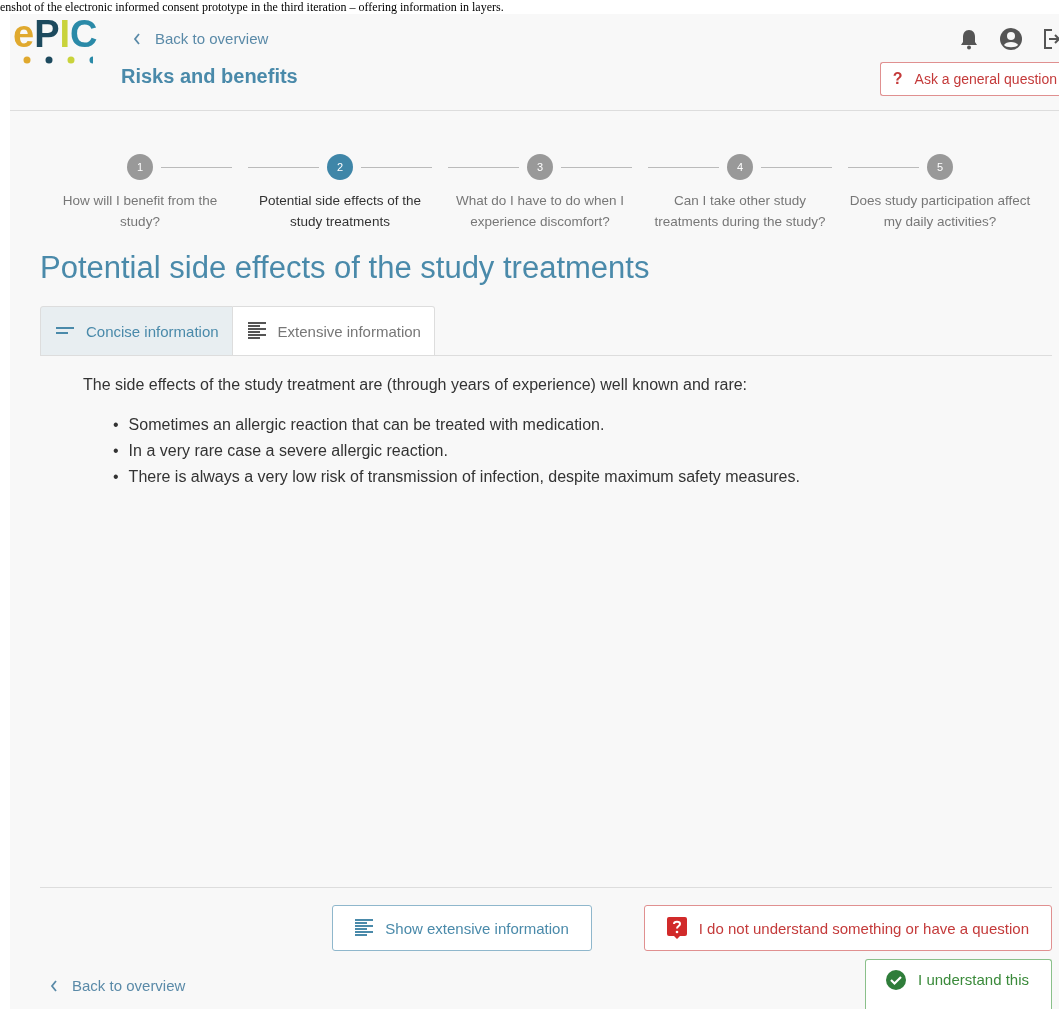 The image size is (1059, 1009). I want to click on page-title: Risks and benefits, so click(210, 76).